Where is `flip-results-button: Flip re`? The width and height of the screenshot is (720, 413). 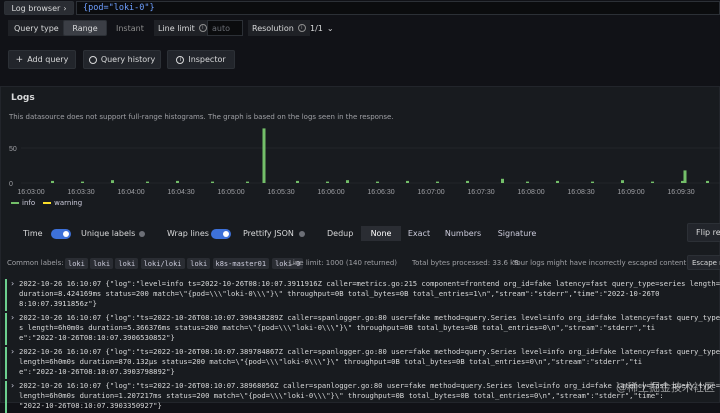 flip-results-button: Flip re is located at coordinates (703, 232).